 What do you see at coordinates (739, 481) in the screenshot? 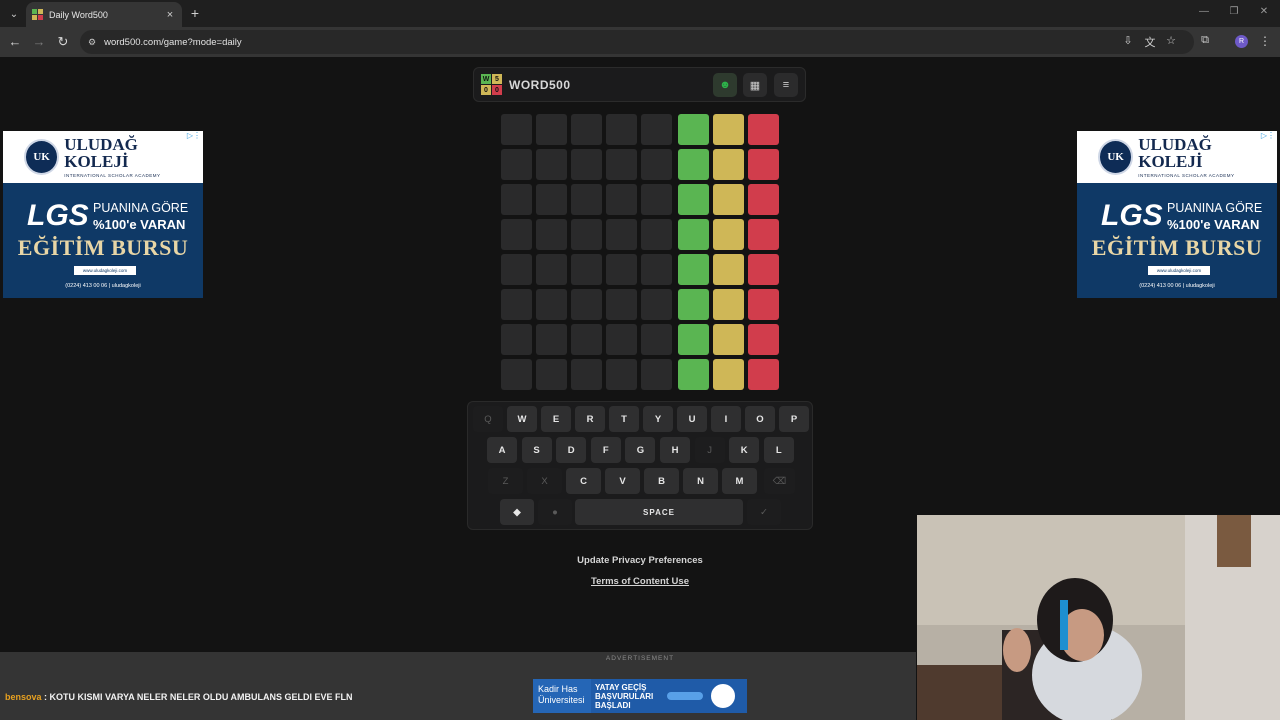
I see `key-m: M` at bounding box center [739, 481].